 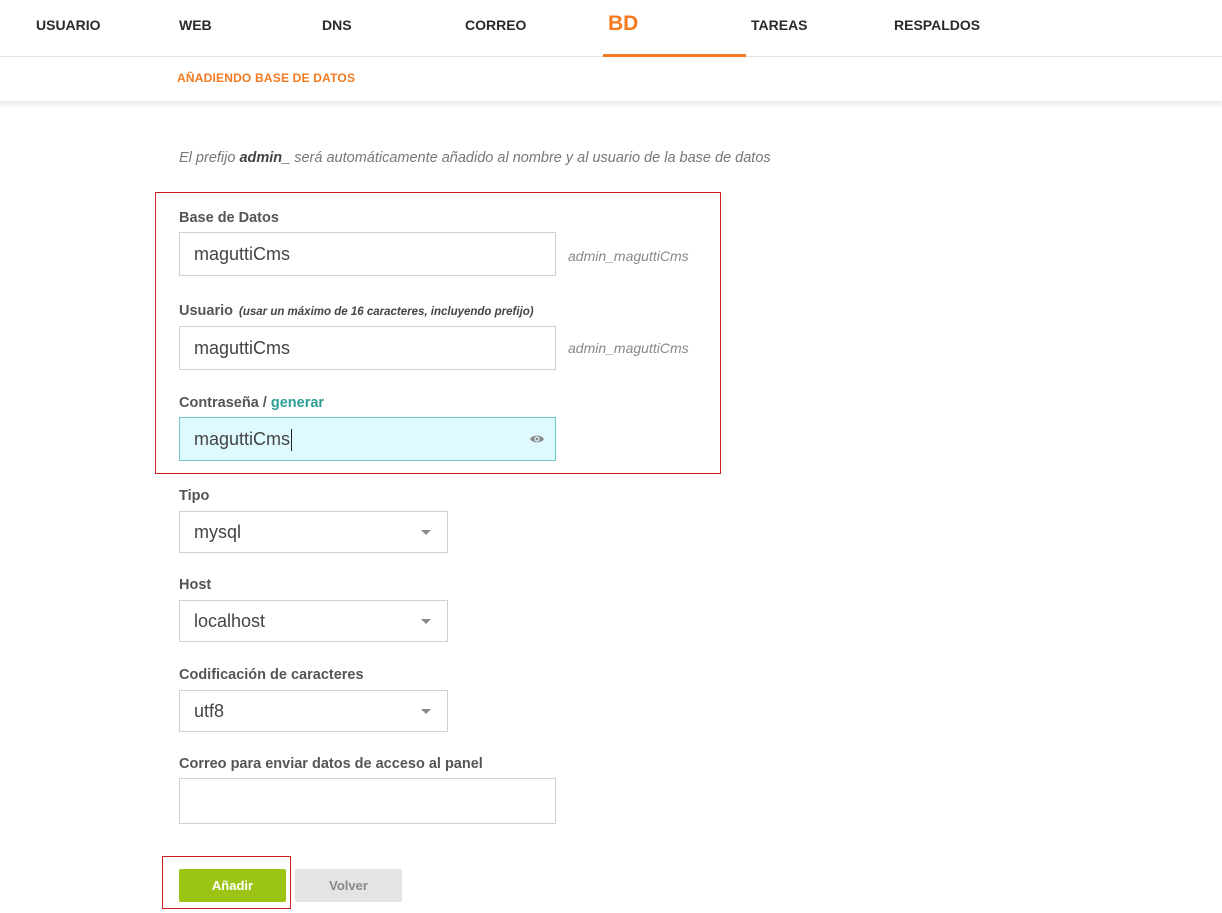 I want to click on password-value: maguttiCms, so click(x=242, y=439).